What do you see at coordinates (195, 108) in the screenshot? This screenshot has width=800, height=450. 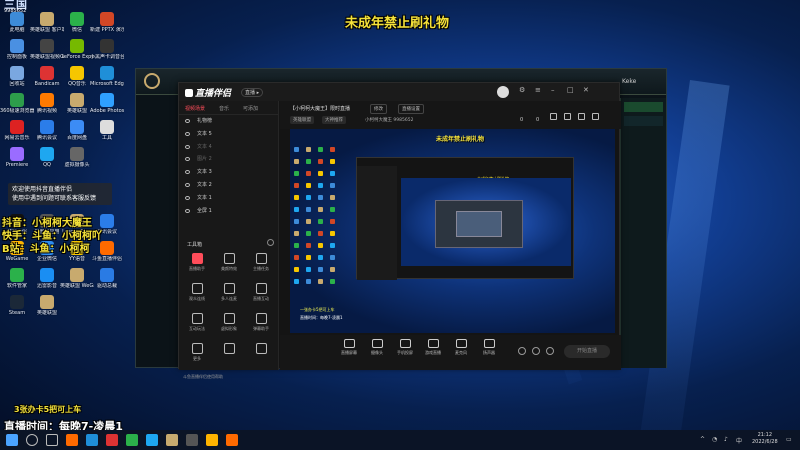 I see `tab-scenes: 视频场景` at bounding box center [195, 108].